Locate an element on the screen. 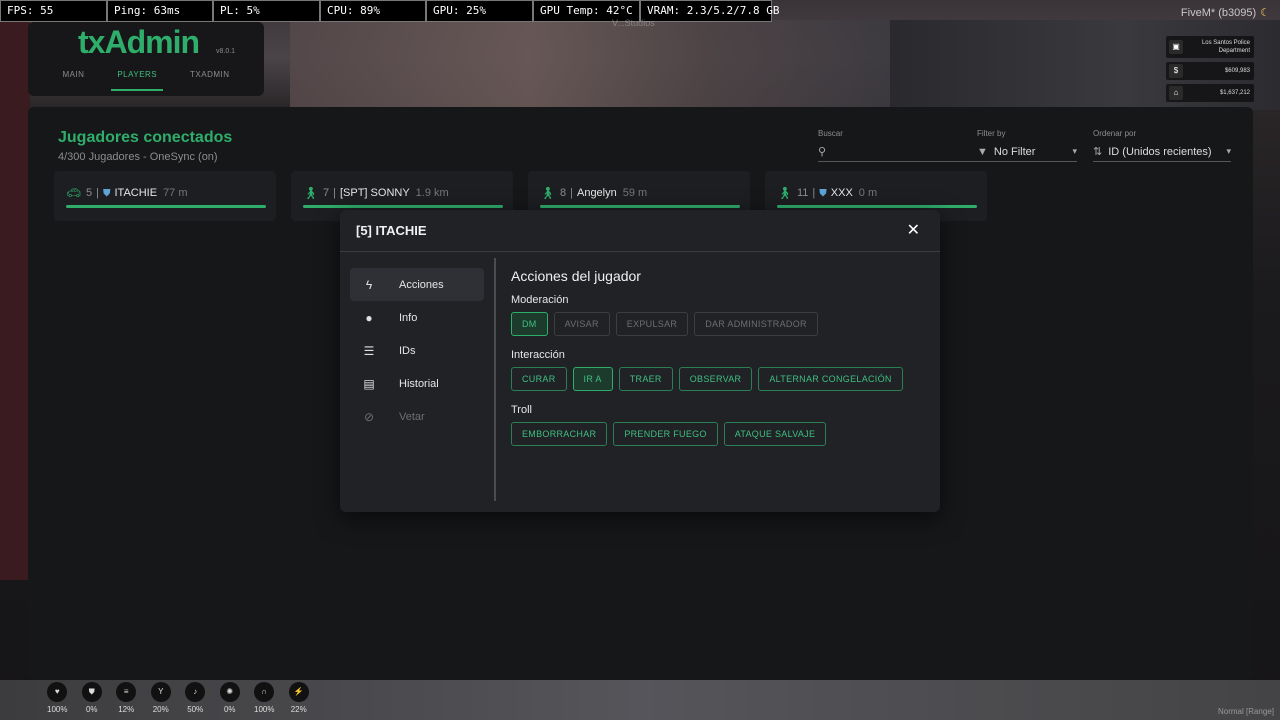 The image size is (1280, 720). order-label: Ordenar por is located at coordinates (1115, 133).